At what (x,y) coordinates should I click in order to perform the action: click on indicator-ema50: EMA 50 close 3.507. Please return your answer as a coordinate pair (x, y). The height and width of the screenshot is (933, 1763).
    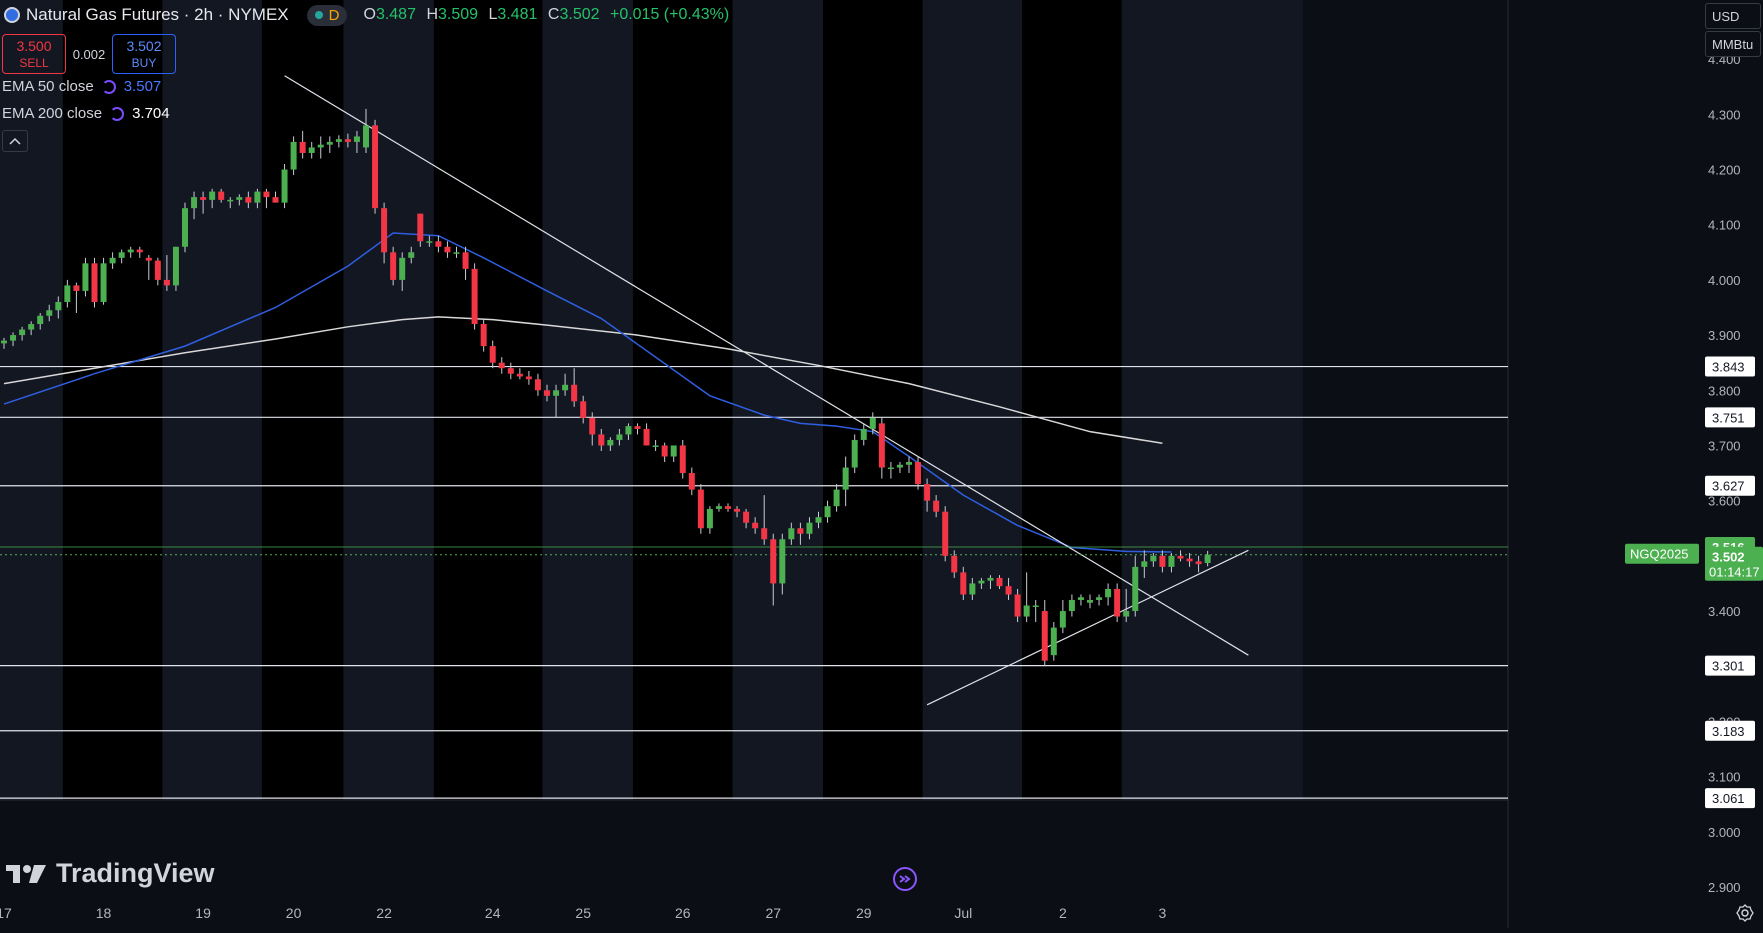
    Looking at the image, I should click on (81, 86).